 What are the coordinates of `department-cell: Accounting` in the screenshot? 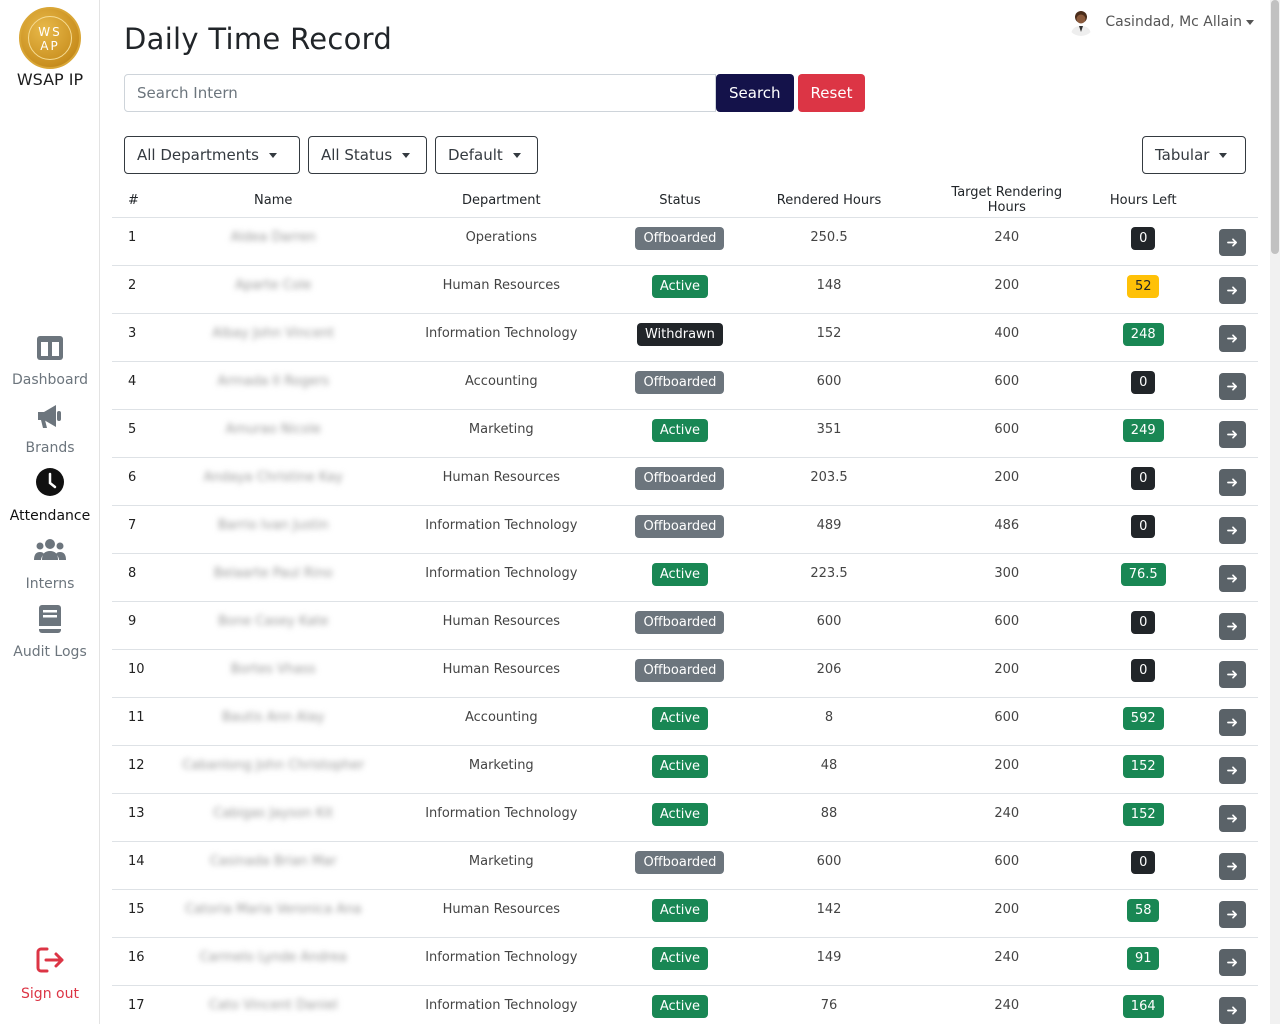 It's located at (501, 385).